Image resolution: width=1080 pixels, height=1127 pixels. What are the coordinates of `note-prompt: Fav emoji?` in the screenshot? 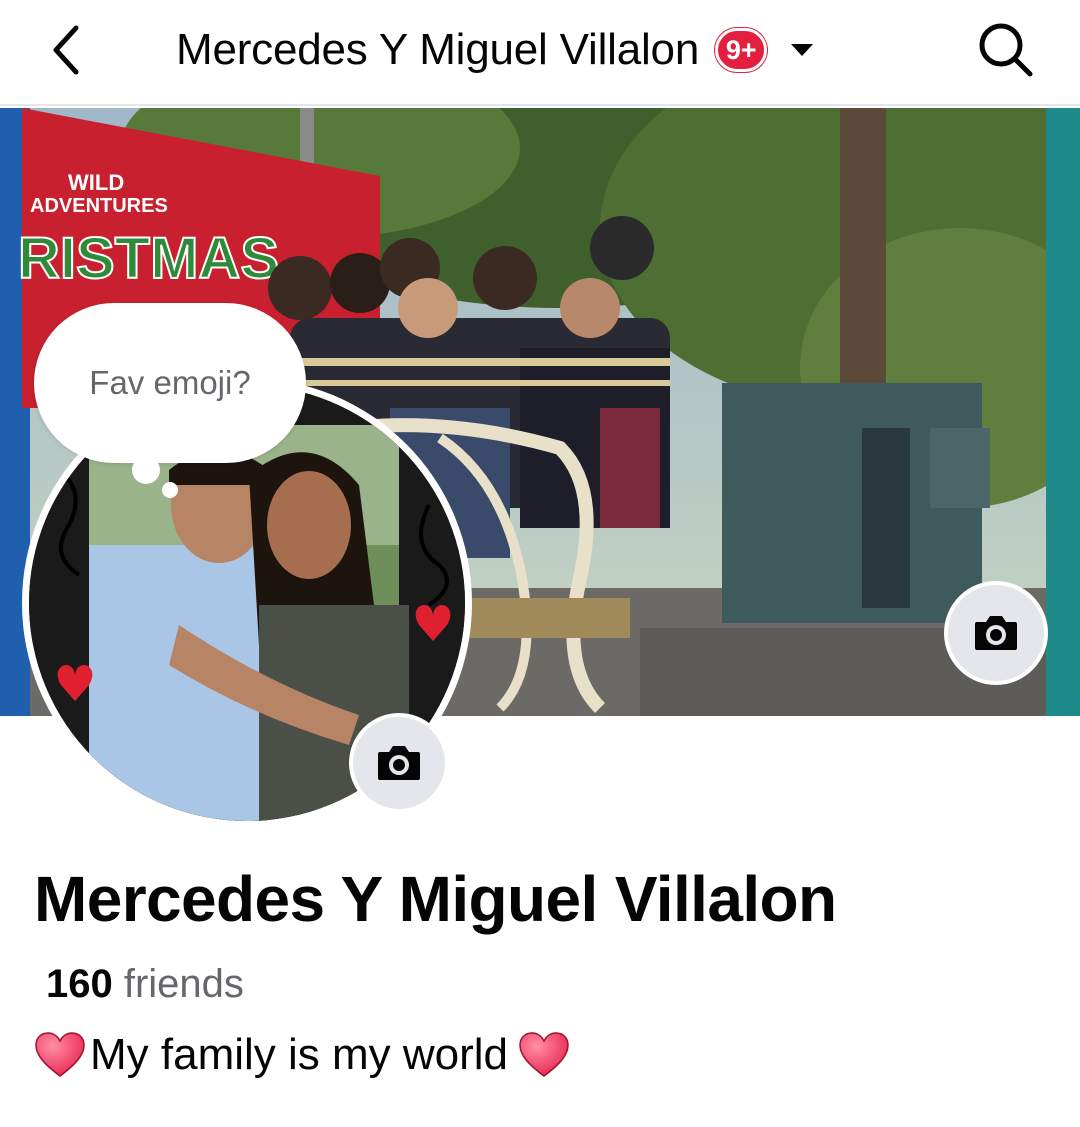 It's located at (170, 382).